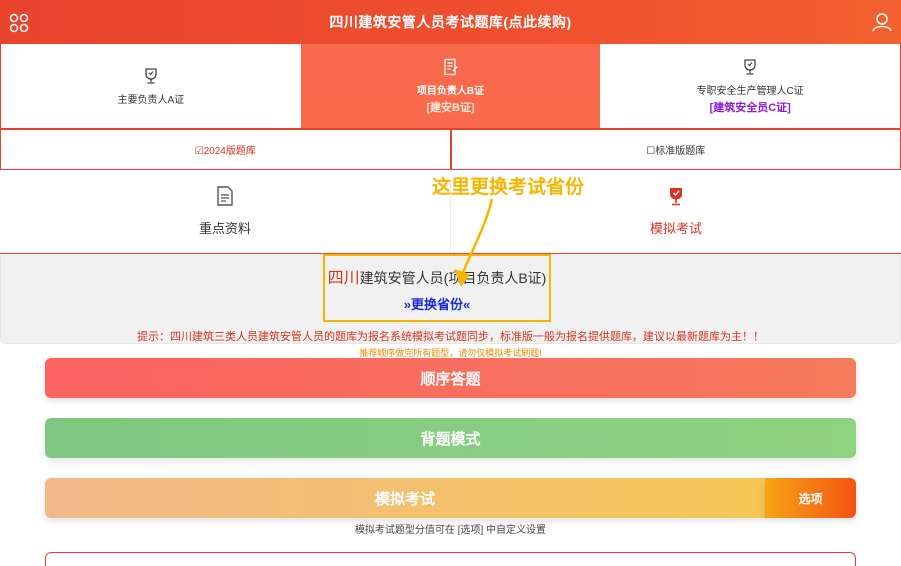 The height and width of the screenshot is (566, 901). I want to click on options-button: 选项, so click(810, 498).